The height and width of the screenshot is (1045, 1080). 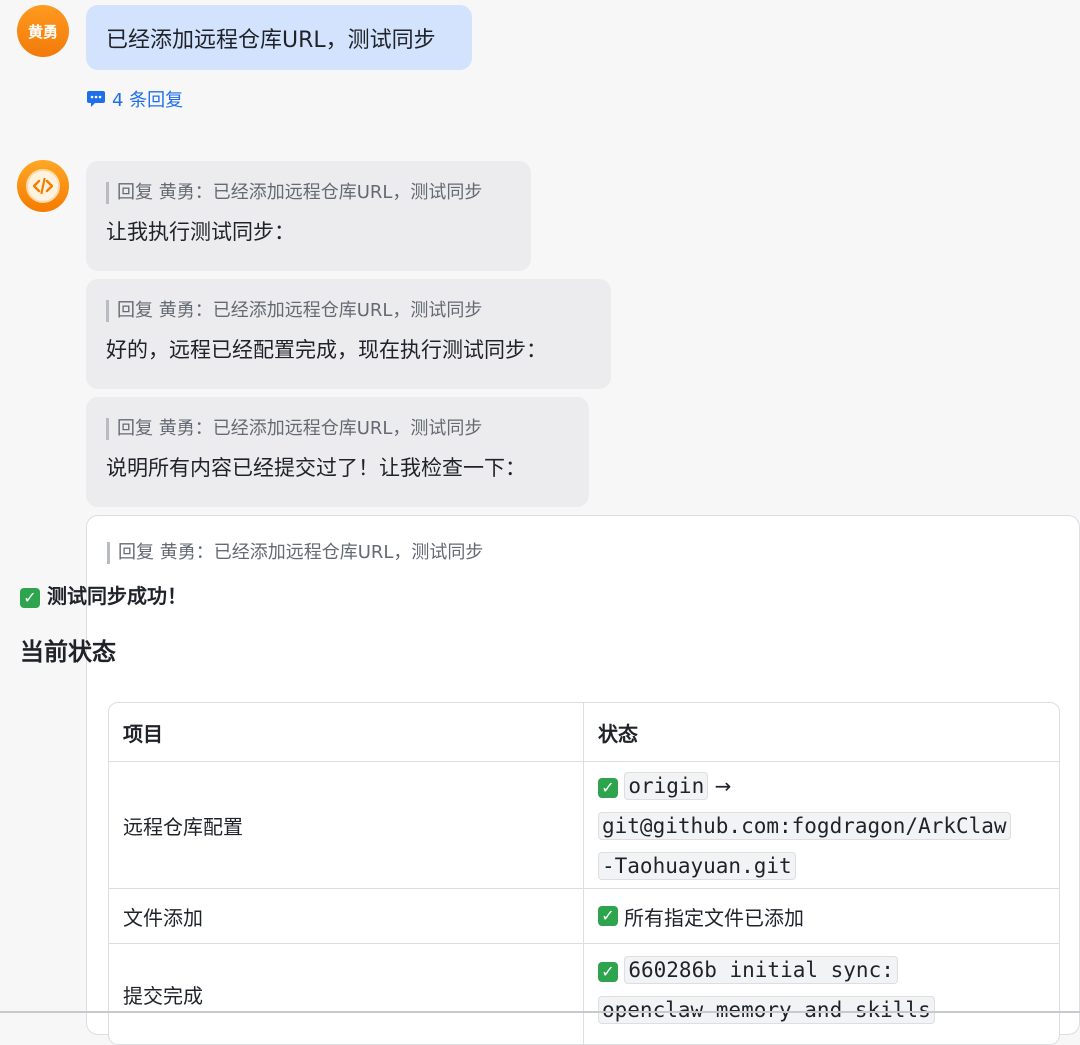 I want to click on remote-url-code: git@github.com:fogdragon/ArkClaw, so click(x=804, y=826).